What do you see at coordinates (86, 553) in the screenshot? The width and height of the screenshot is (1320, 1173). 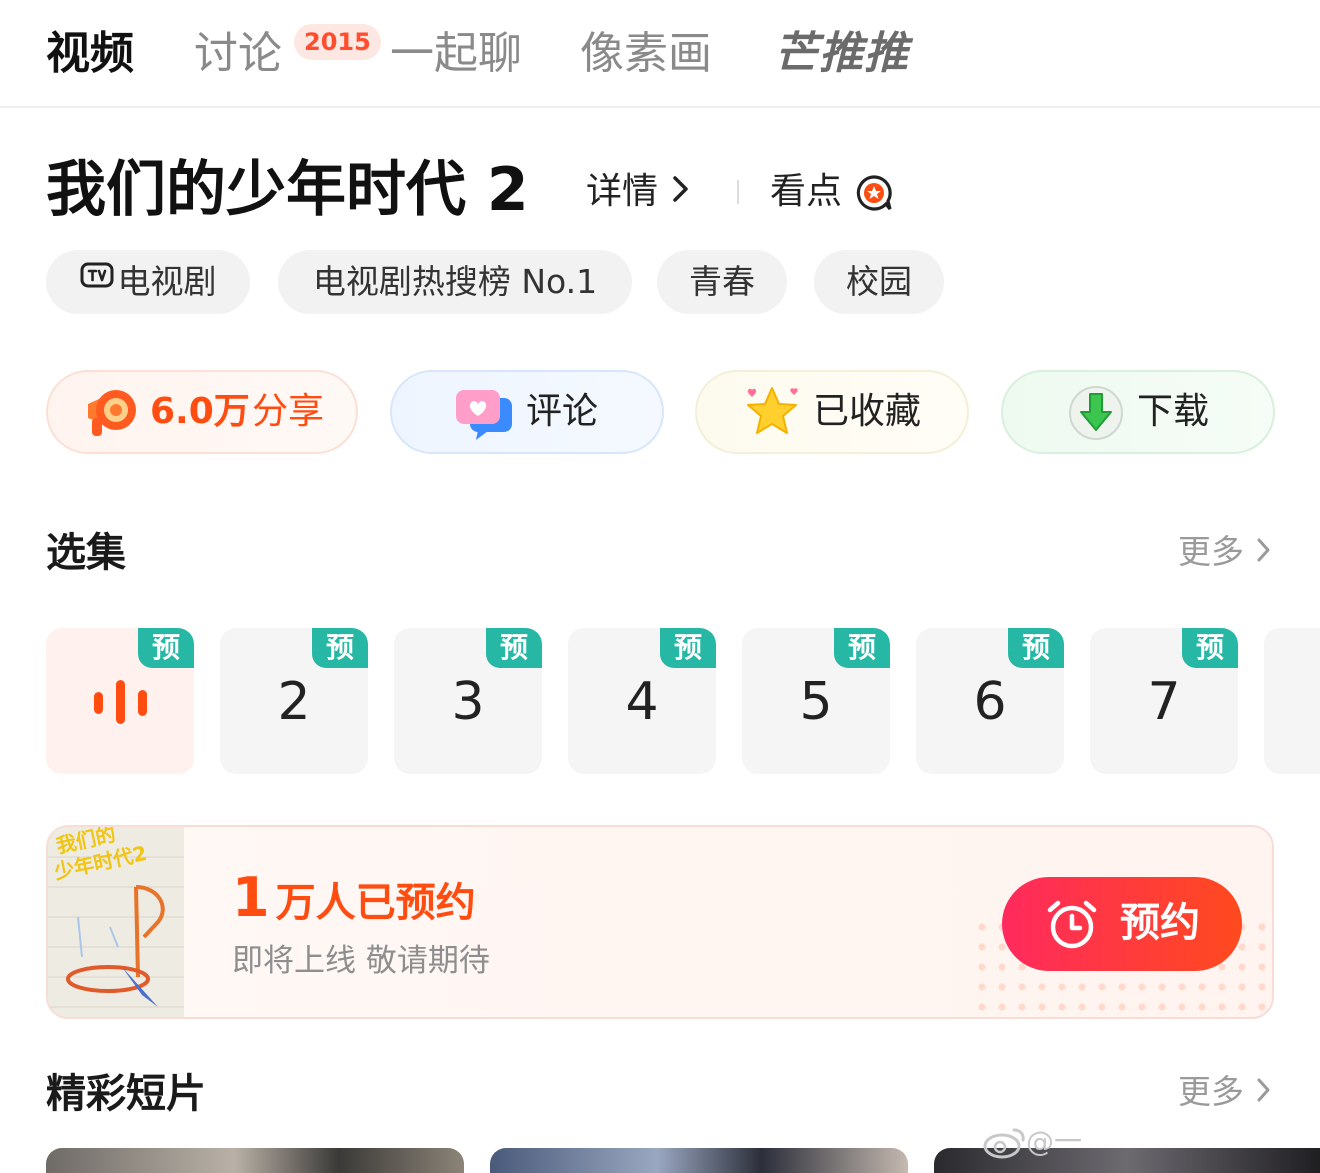 I see `episodes-section-title: 选集` at bounding box center [86, 553].